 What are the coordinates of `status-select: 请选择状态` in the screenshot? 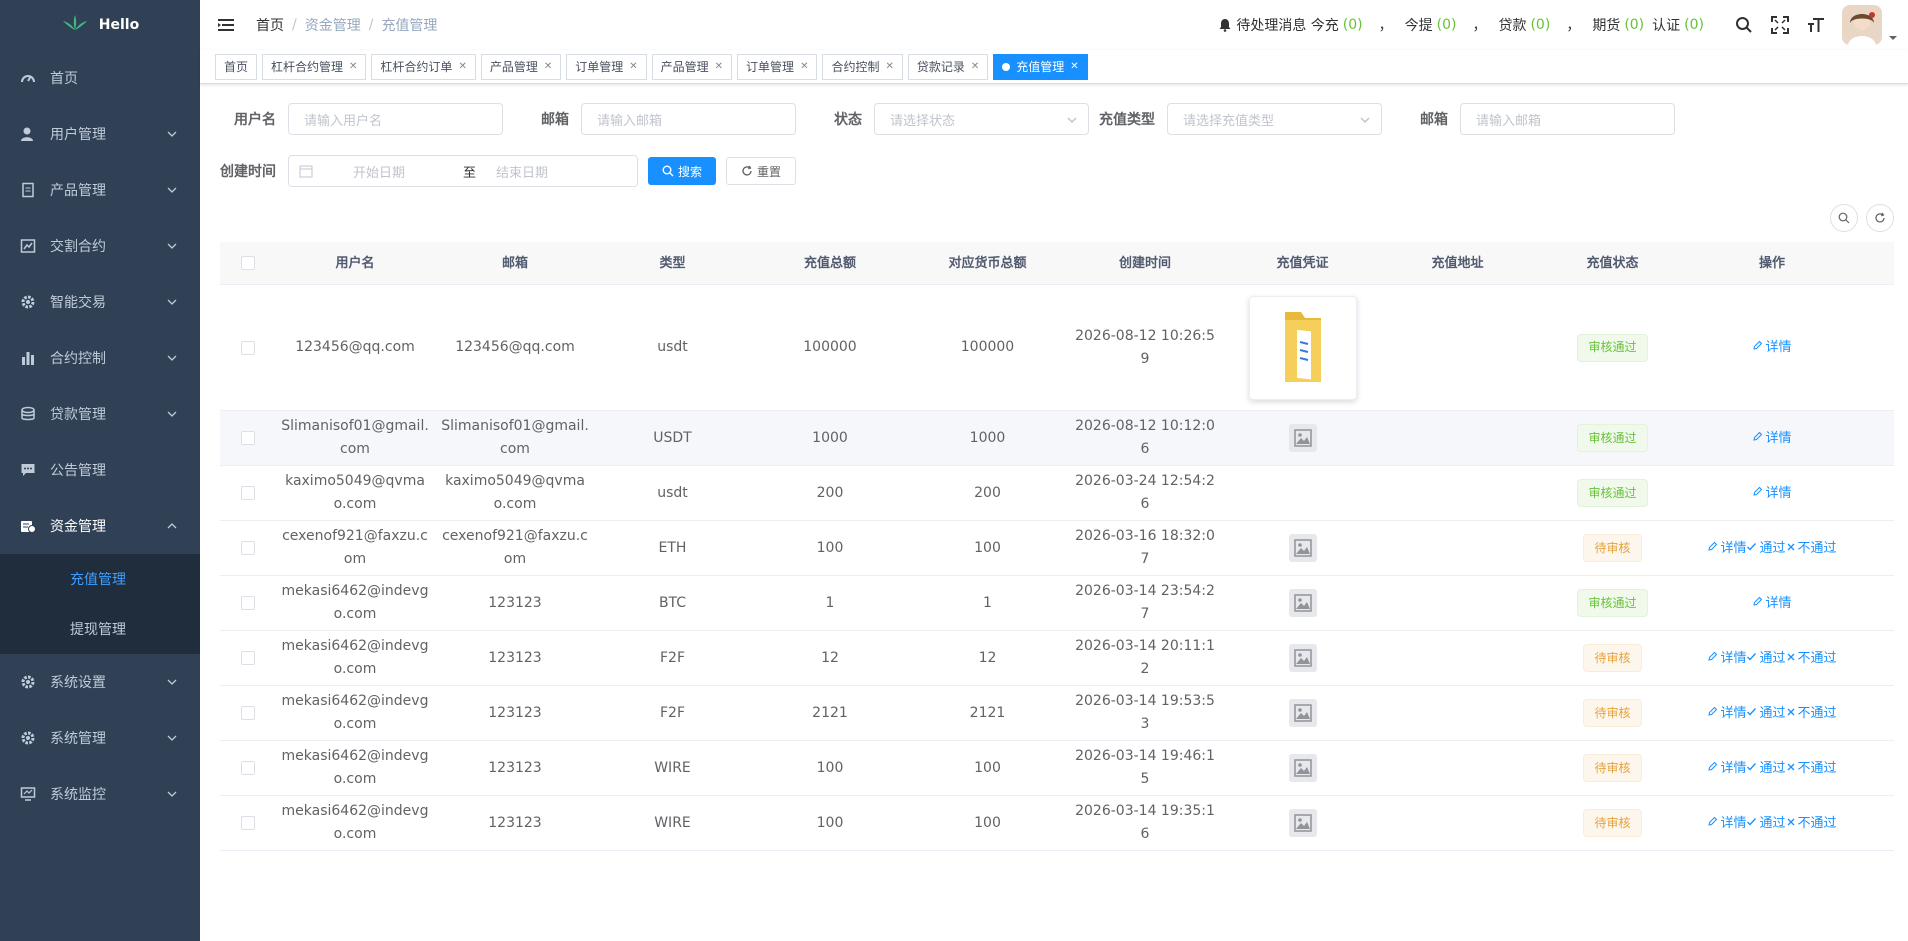 It's located at (981, 119).